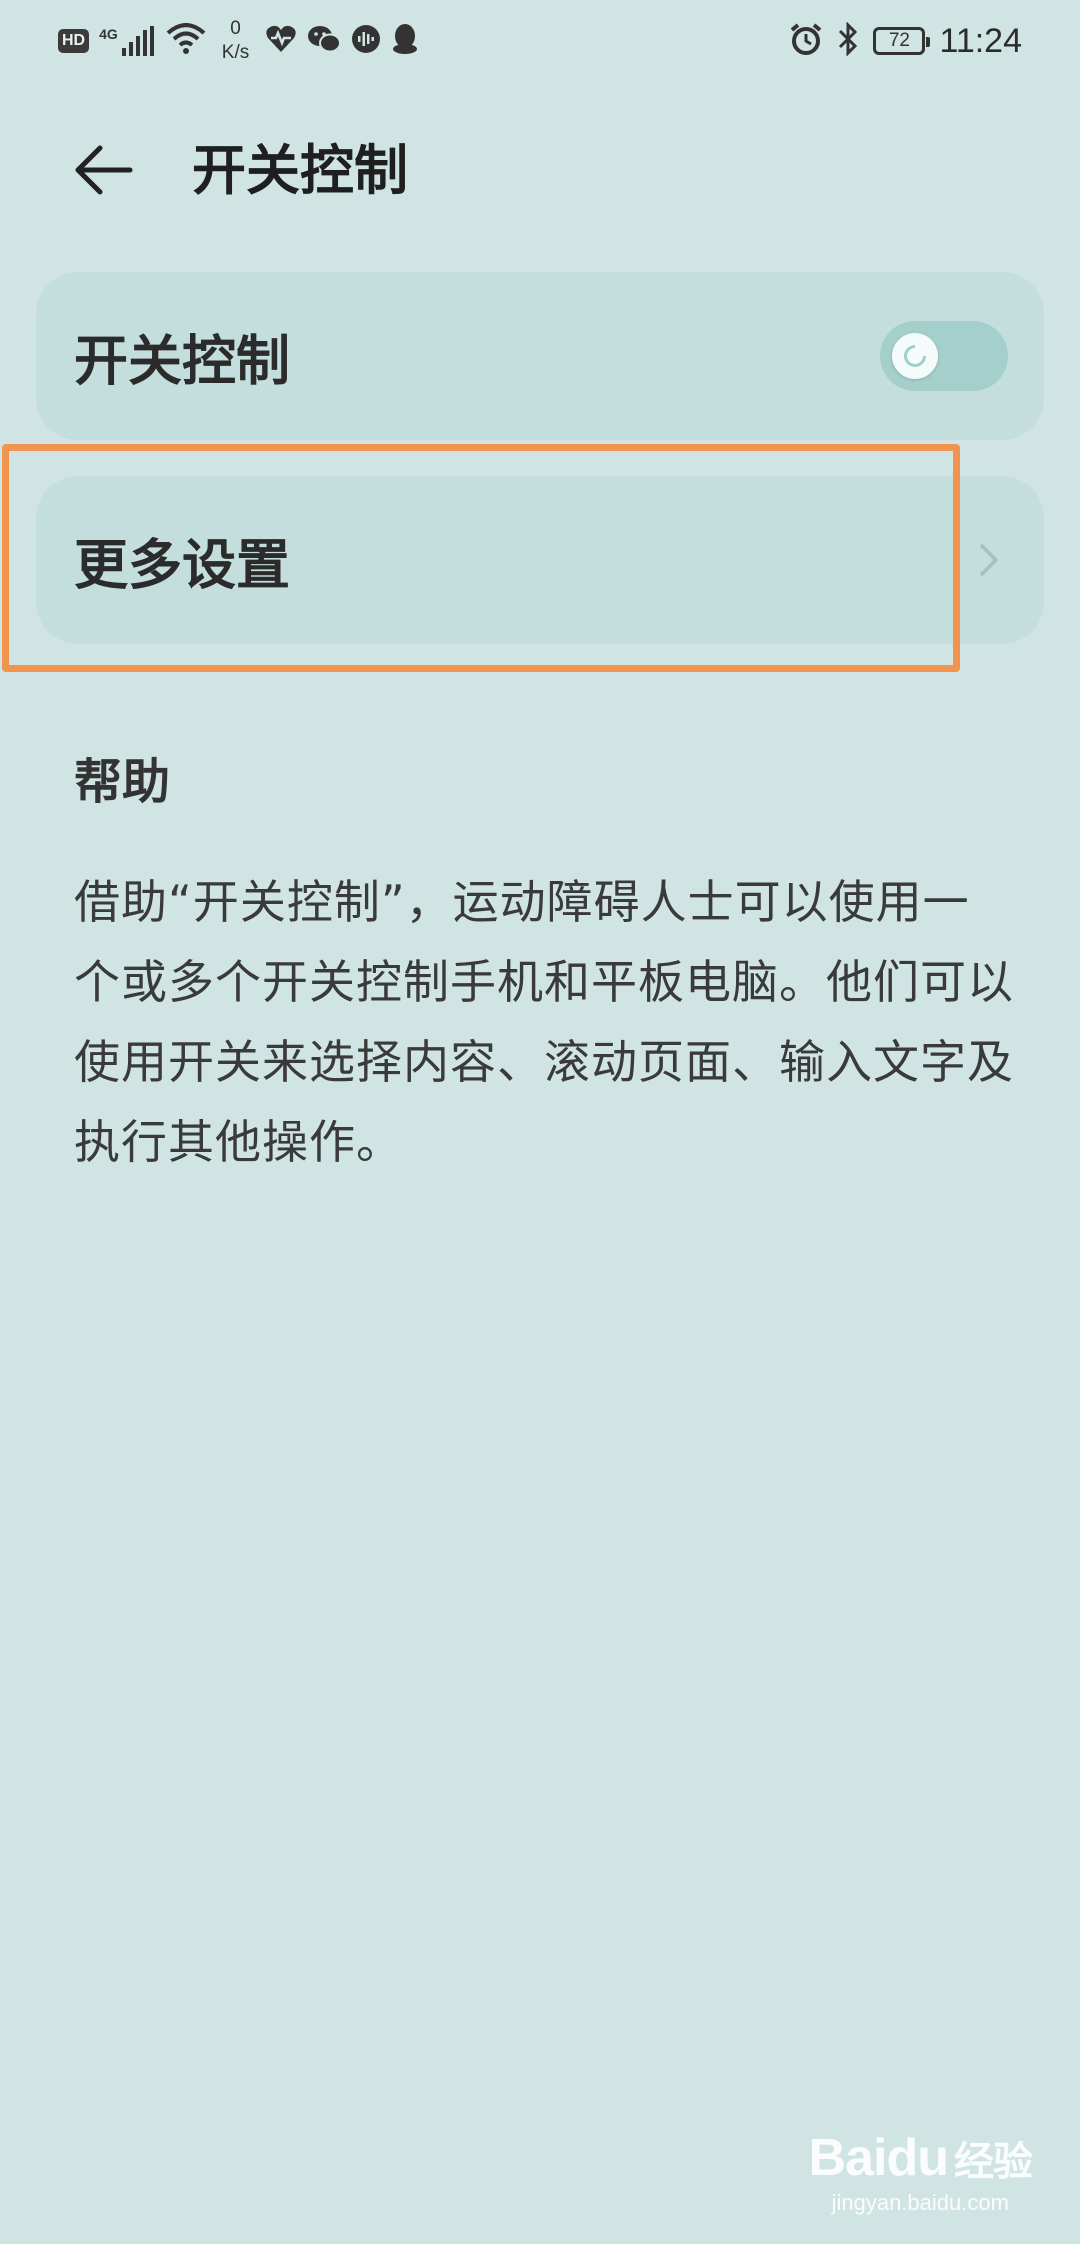 The image size is (1080, 2244). I want to click on more-settings-card: 更多设置, so click(540, 560).